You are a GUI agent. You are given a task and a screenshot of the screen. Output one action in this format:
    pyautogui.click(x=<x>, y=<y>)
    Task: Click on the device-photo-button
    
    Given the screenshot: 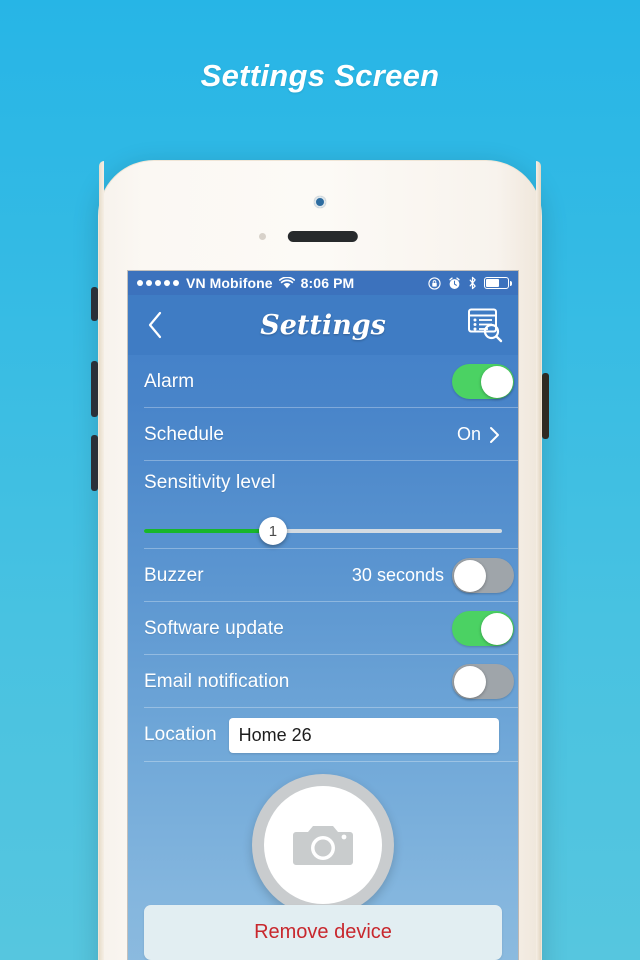 What is the action you would take?
    pyautogui.click(x=323, y=845)
    